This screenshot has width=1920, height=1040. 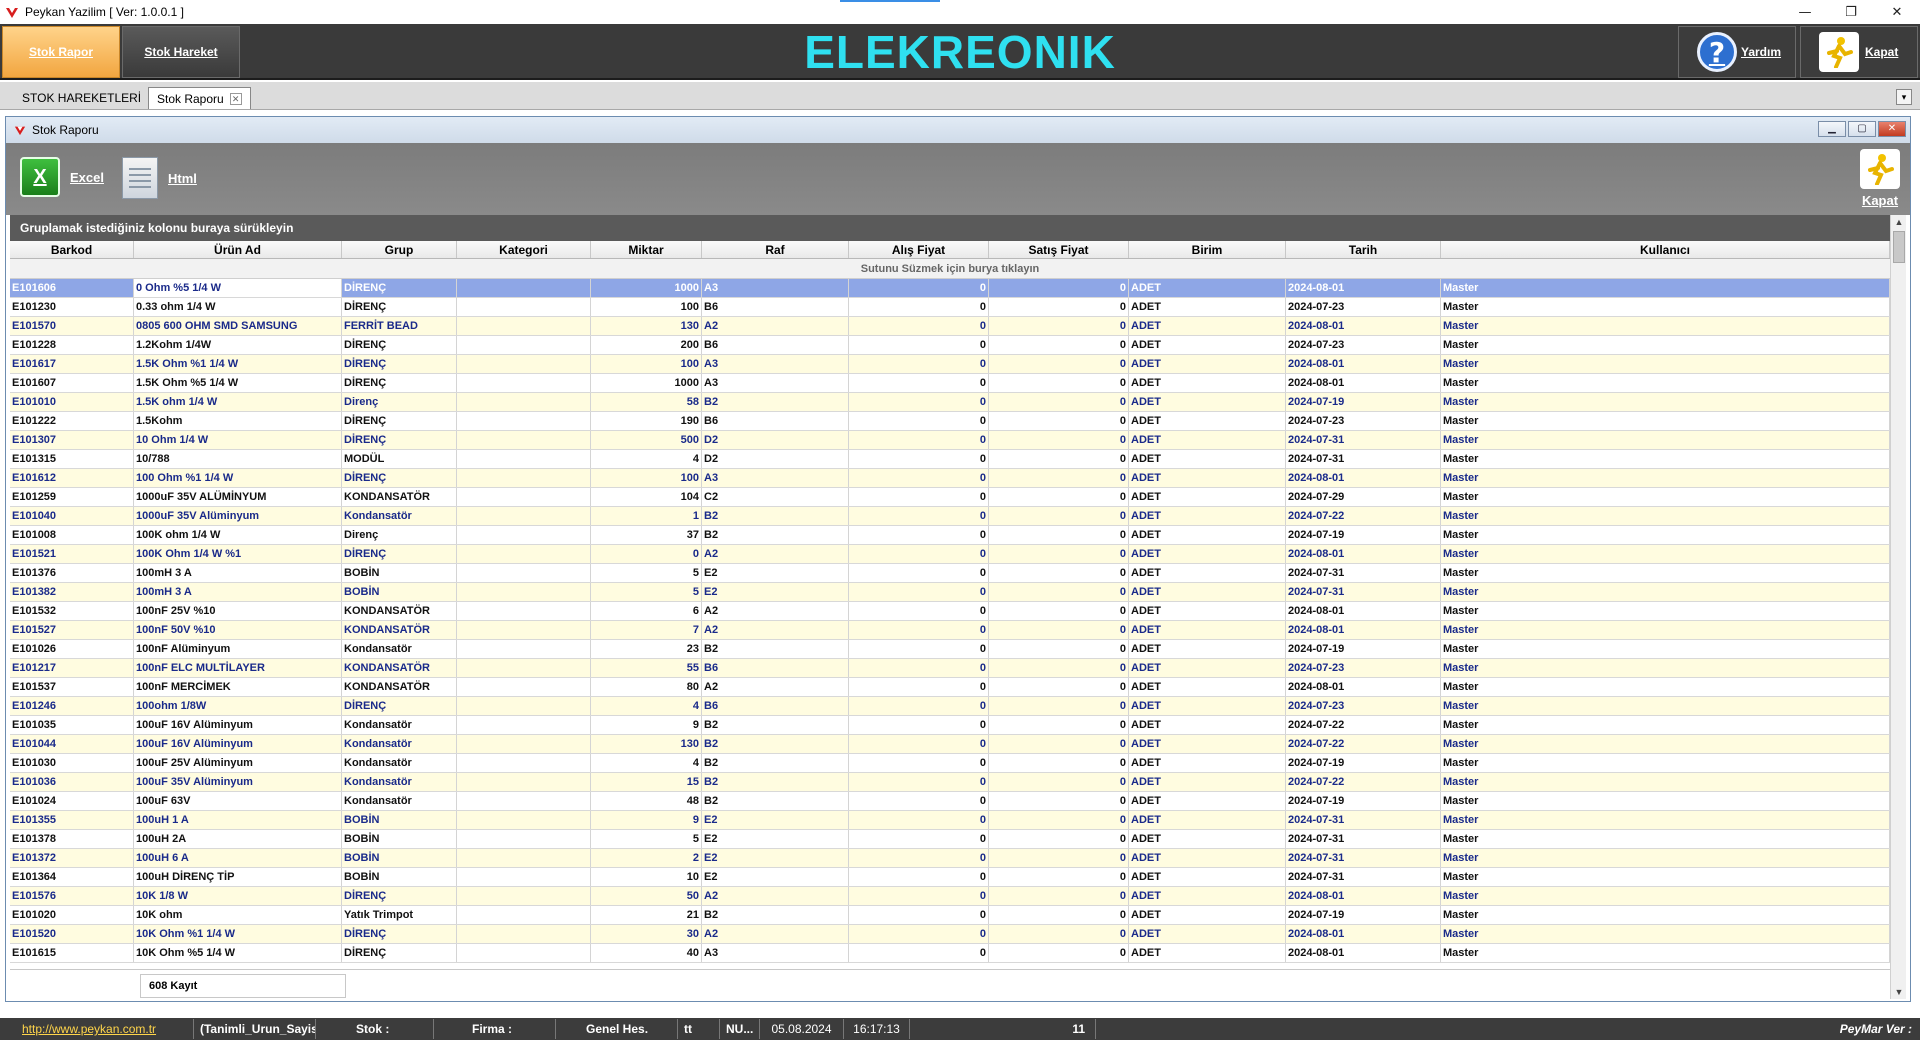 What do you see at coordinates (646, 326) in the screenshot?
I see `cell-miktar: 130` at bounding box center [646, 326].